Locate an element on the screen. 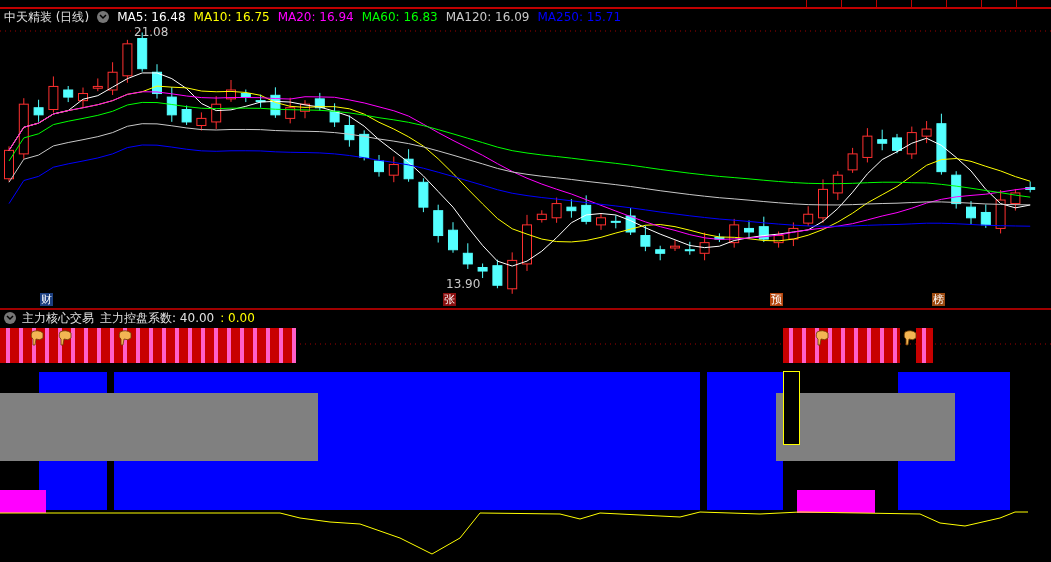 The image size is (1051, 562). ma-label: MA250: 15.71 is located at coordinates (579, 17).